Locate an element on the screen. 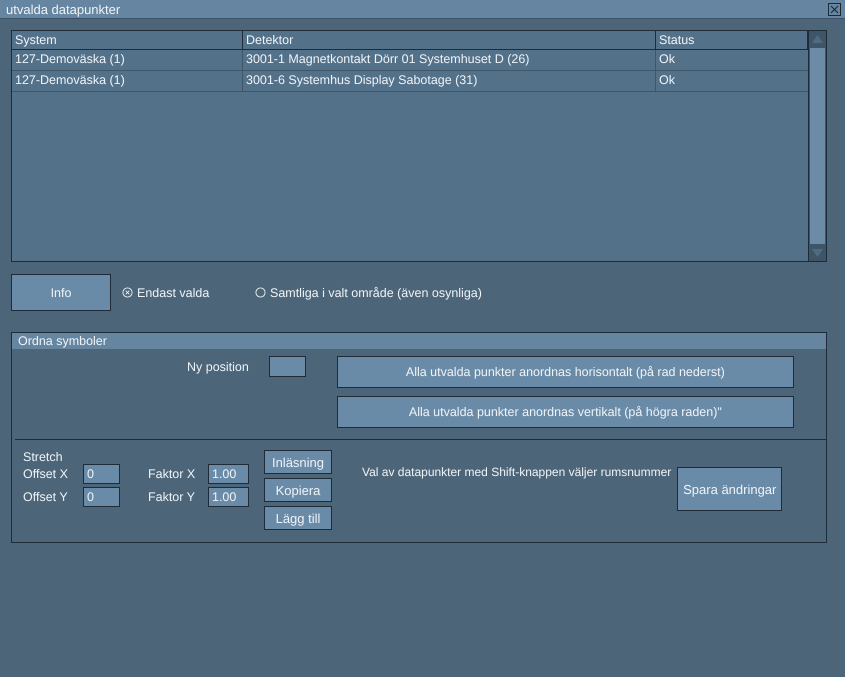 This screenshot has height=677, width=845. scroll-thumb is located at coordinates (817, 146).